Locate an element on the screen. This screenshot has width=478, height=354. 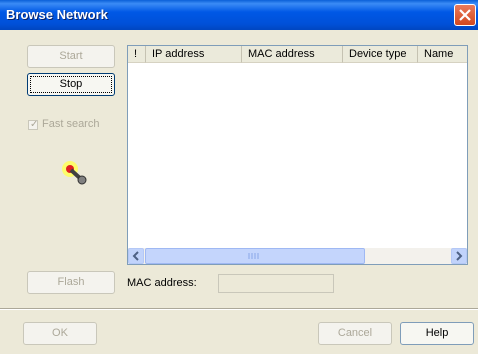
mac-address-label: MAC address: is located at coordinates (162, 283).